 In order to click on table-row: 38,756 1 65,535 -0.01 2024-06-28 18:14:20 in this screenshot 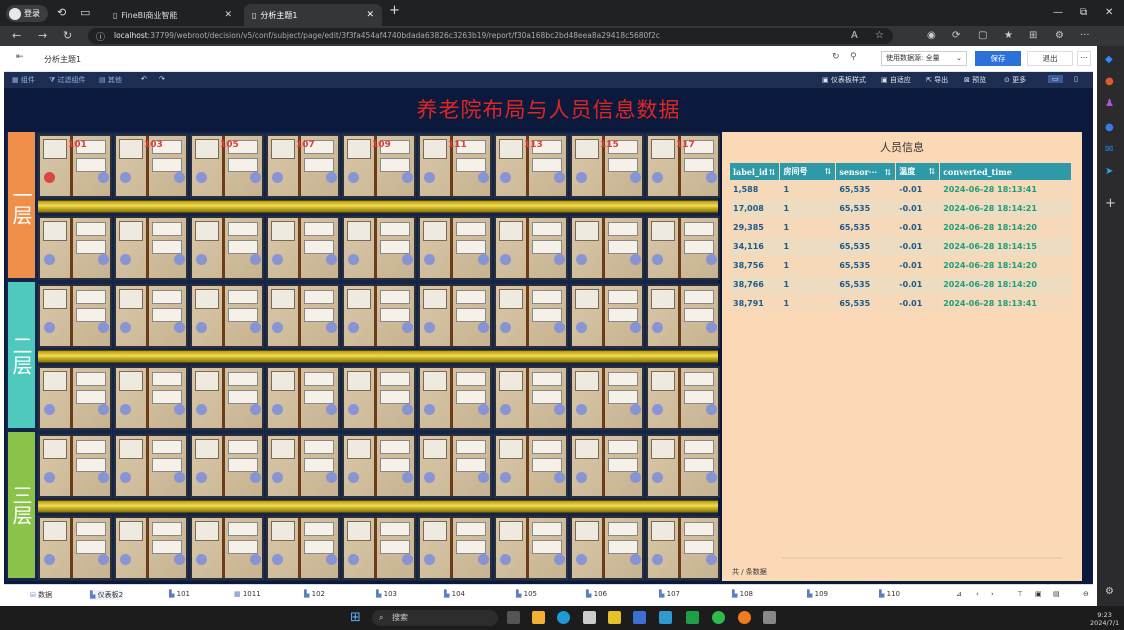, I will do `click(901, 265)`.